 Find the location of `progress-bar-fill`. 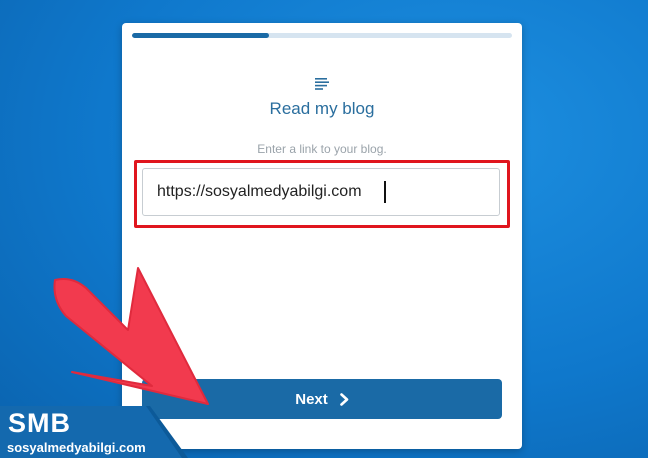

progress-bar-fill is located at coordinates (200, 35).